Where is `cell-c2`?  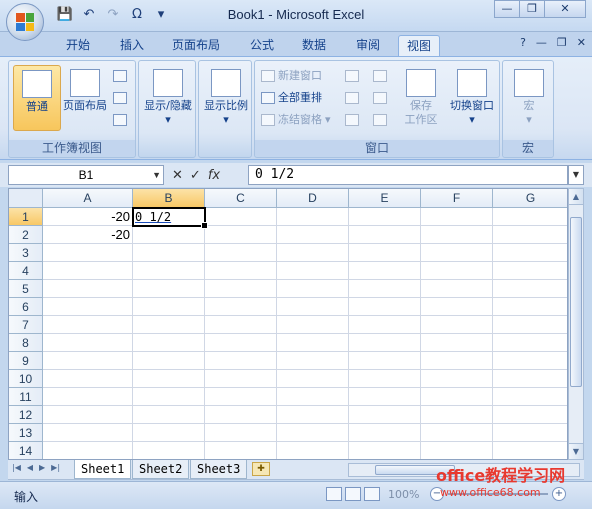 cell-c2 is located at coordinates (241, 235).